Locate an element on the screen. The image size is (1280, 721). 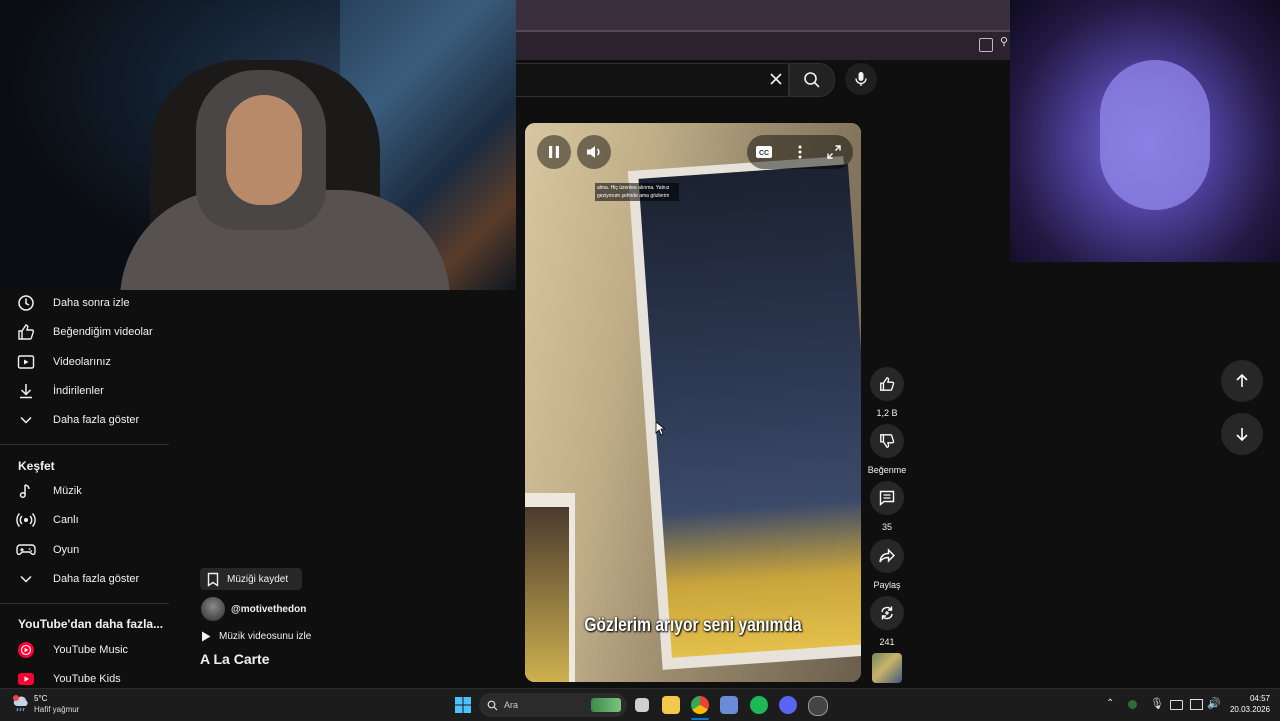
browser-address-bar: ⚲ is located at coordinates (763, 45).